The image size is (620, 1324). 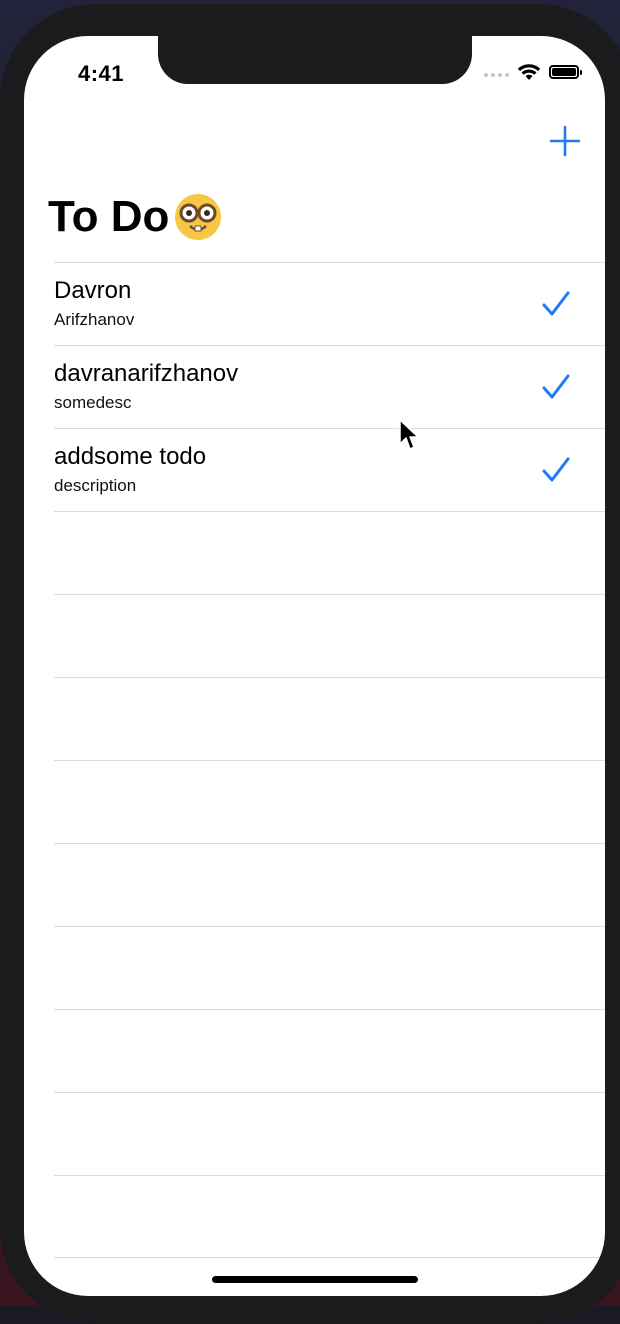 I want to click on signal-dots-icon, so click(x=496, y=72).